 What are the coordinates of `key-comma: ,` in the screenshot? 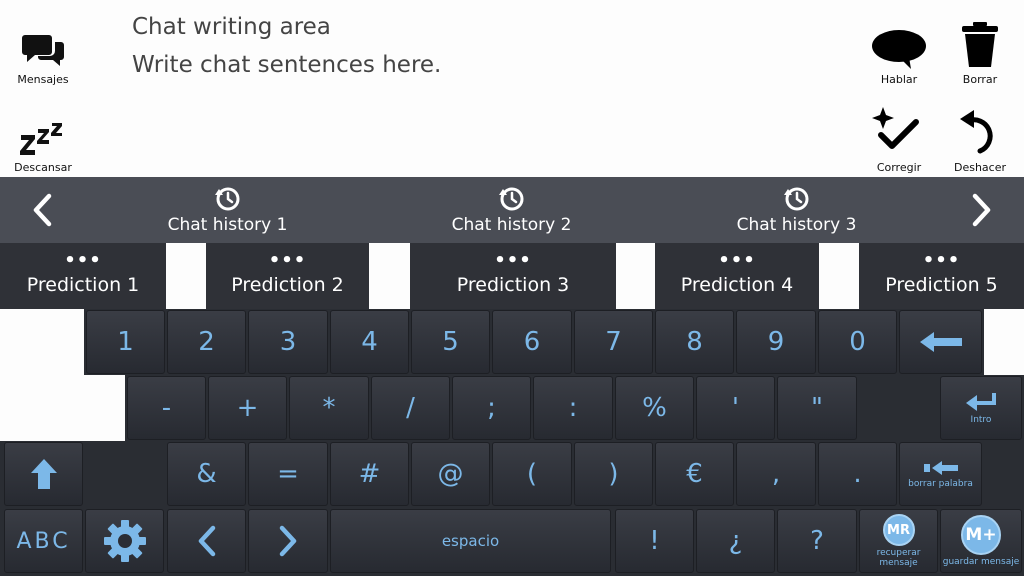 It's located at (776, 474).